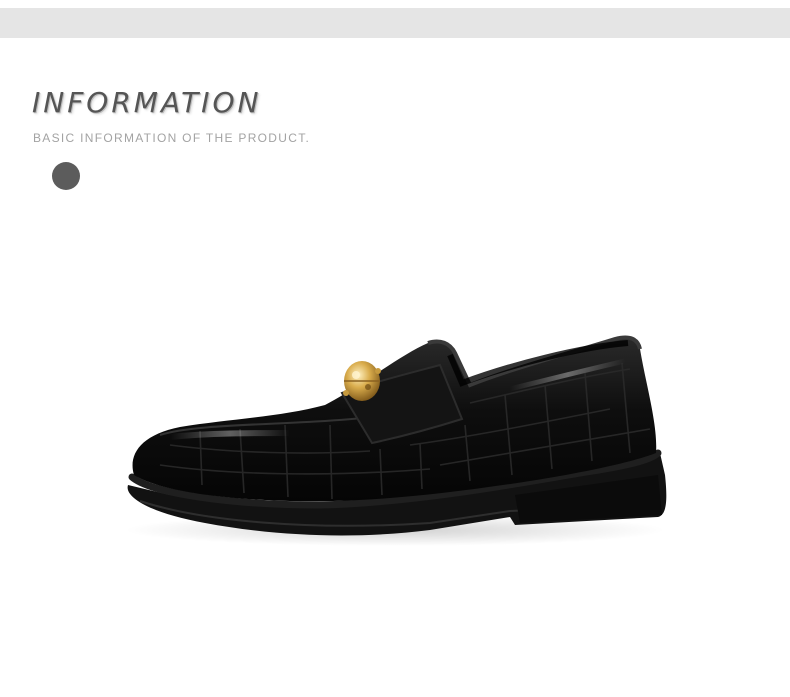  Describe the element at coordinates (395, 23) in the screenshot. I see `top-band` at that location.